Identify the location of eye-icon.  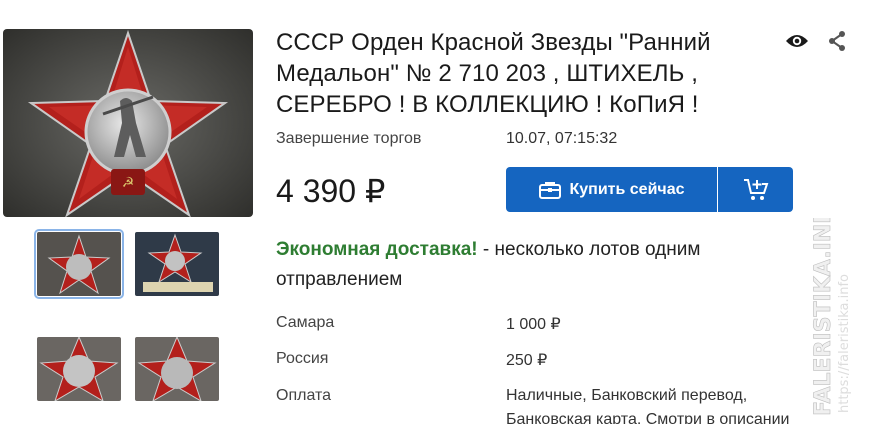
(797, 41).